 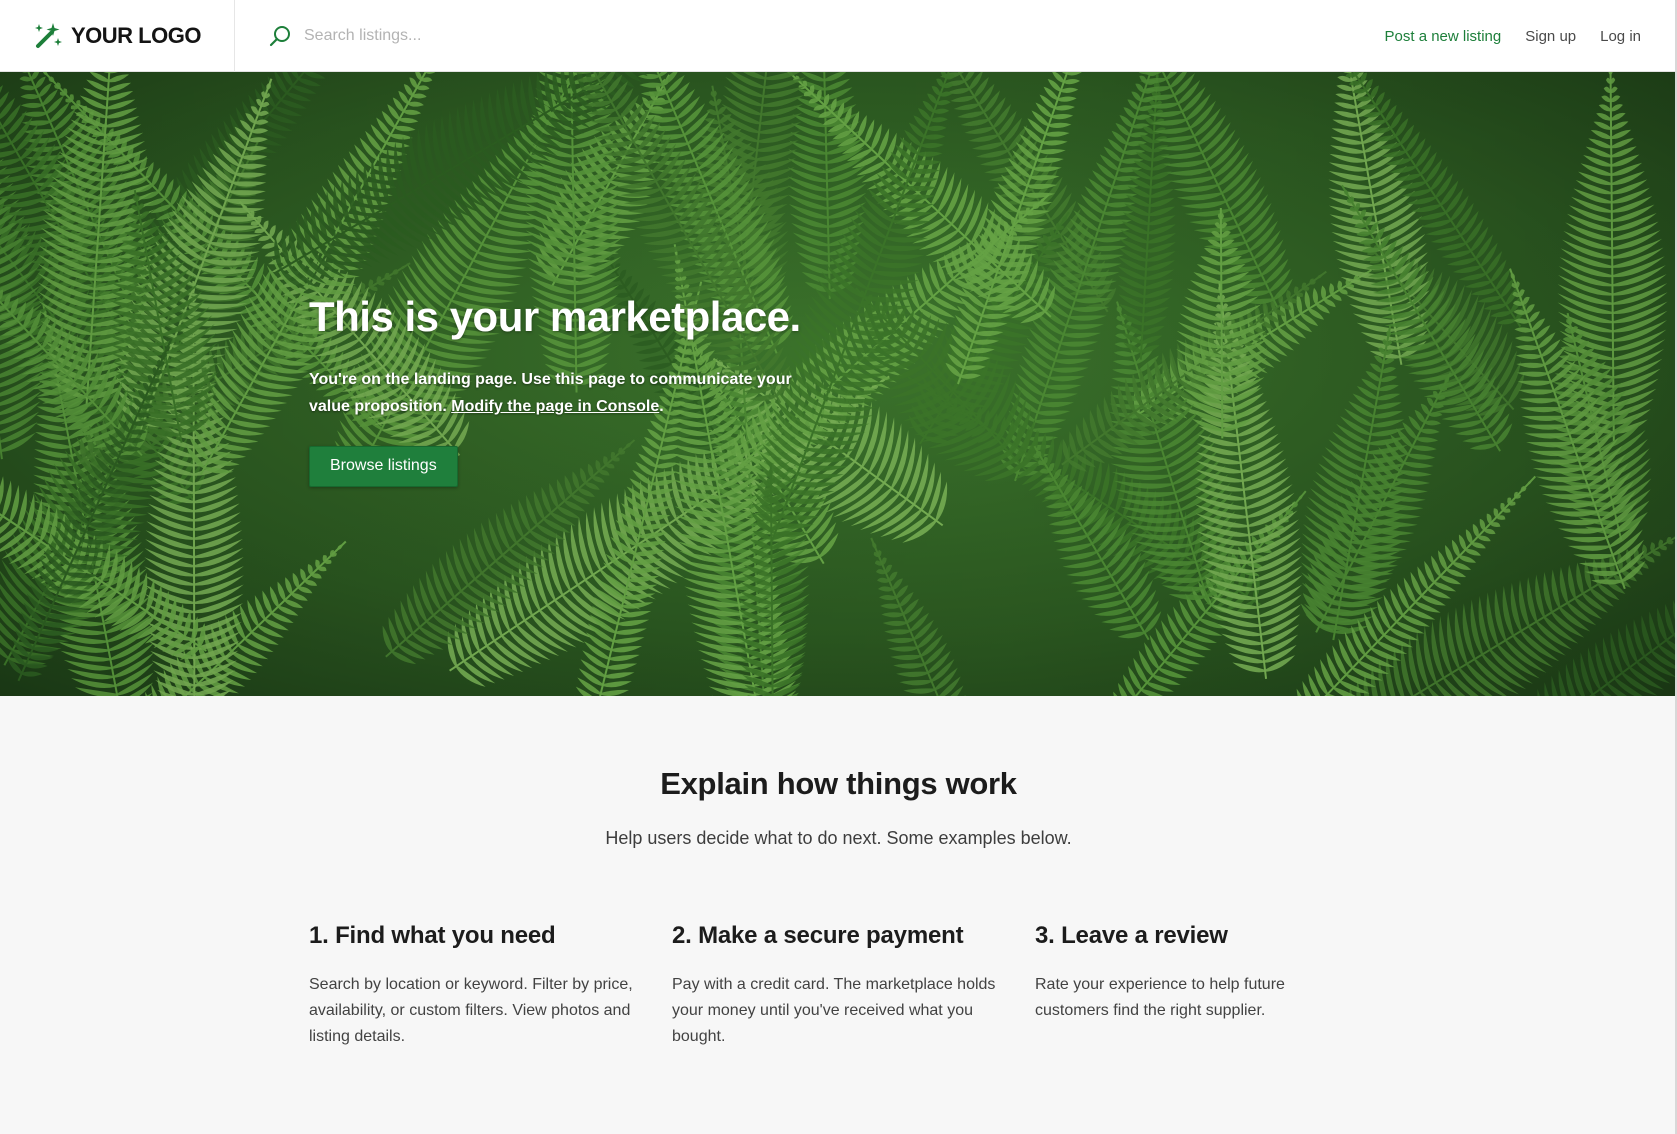 I want to click on browse-listings-button: Browse listings, so click(x=383, y=466).